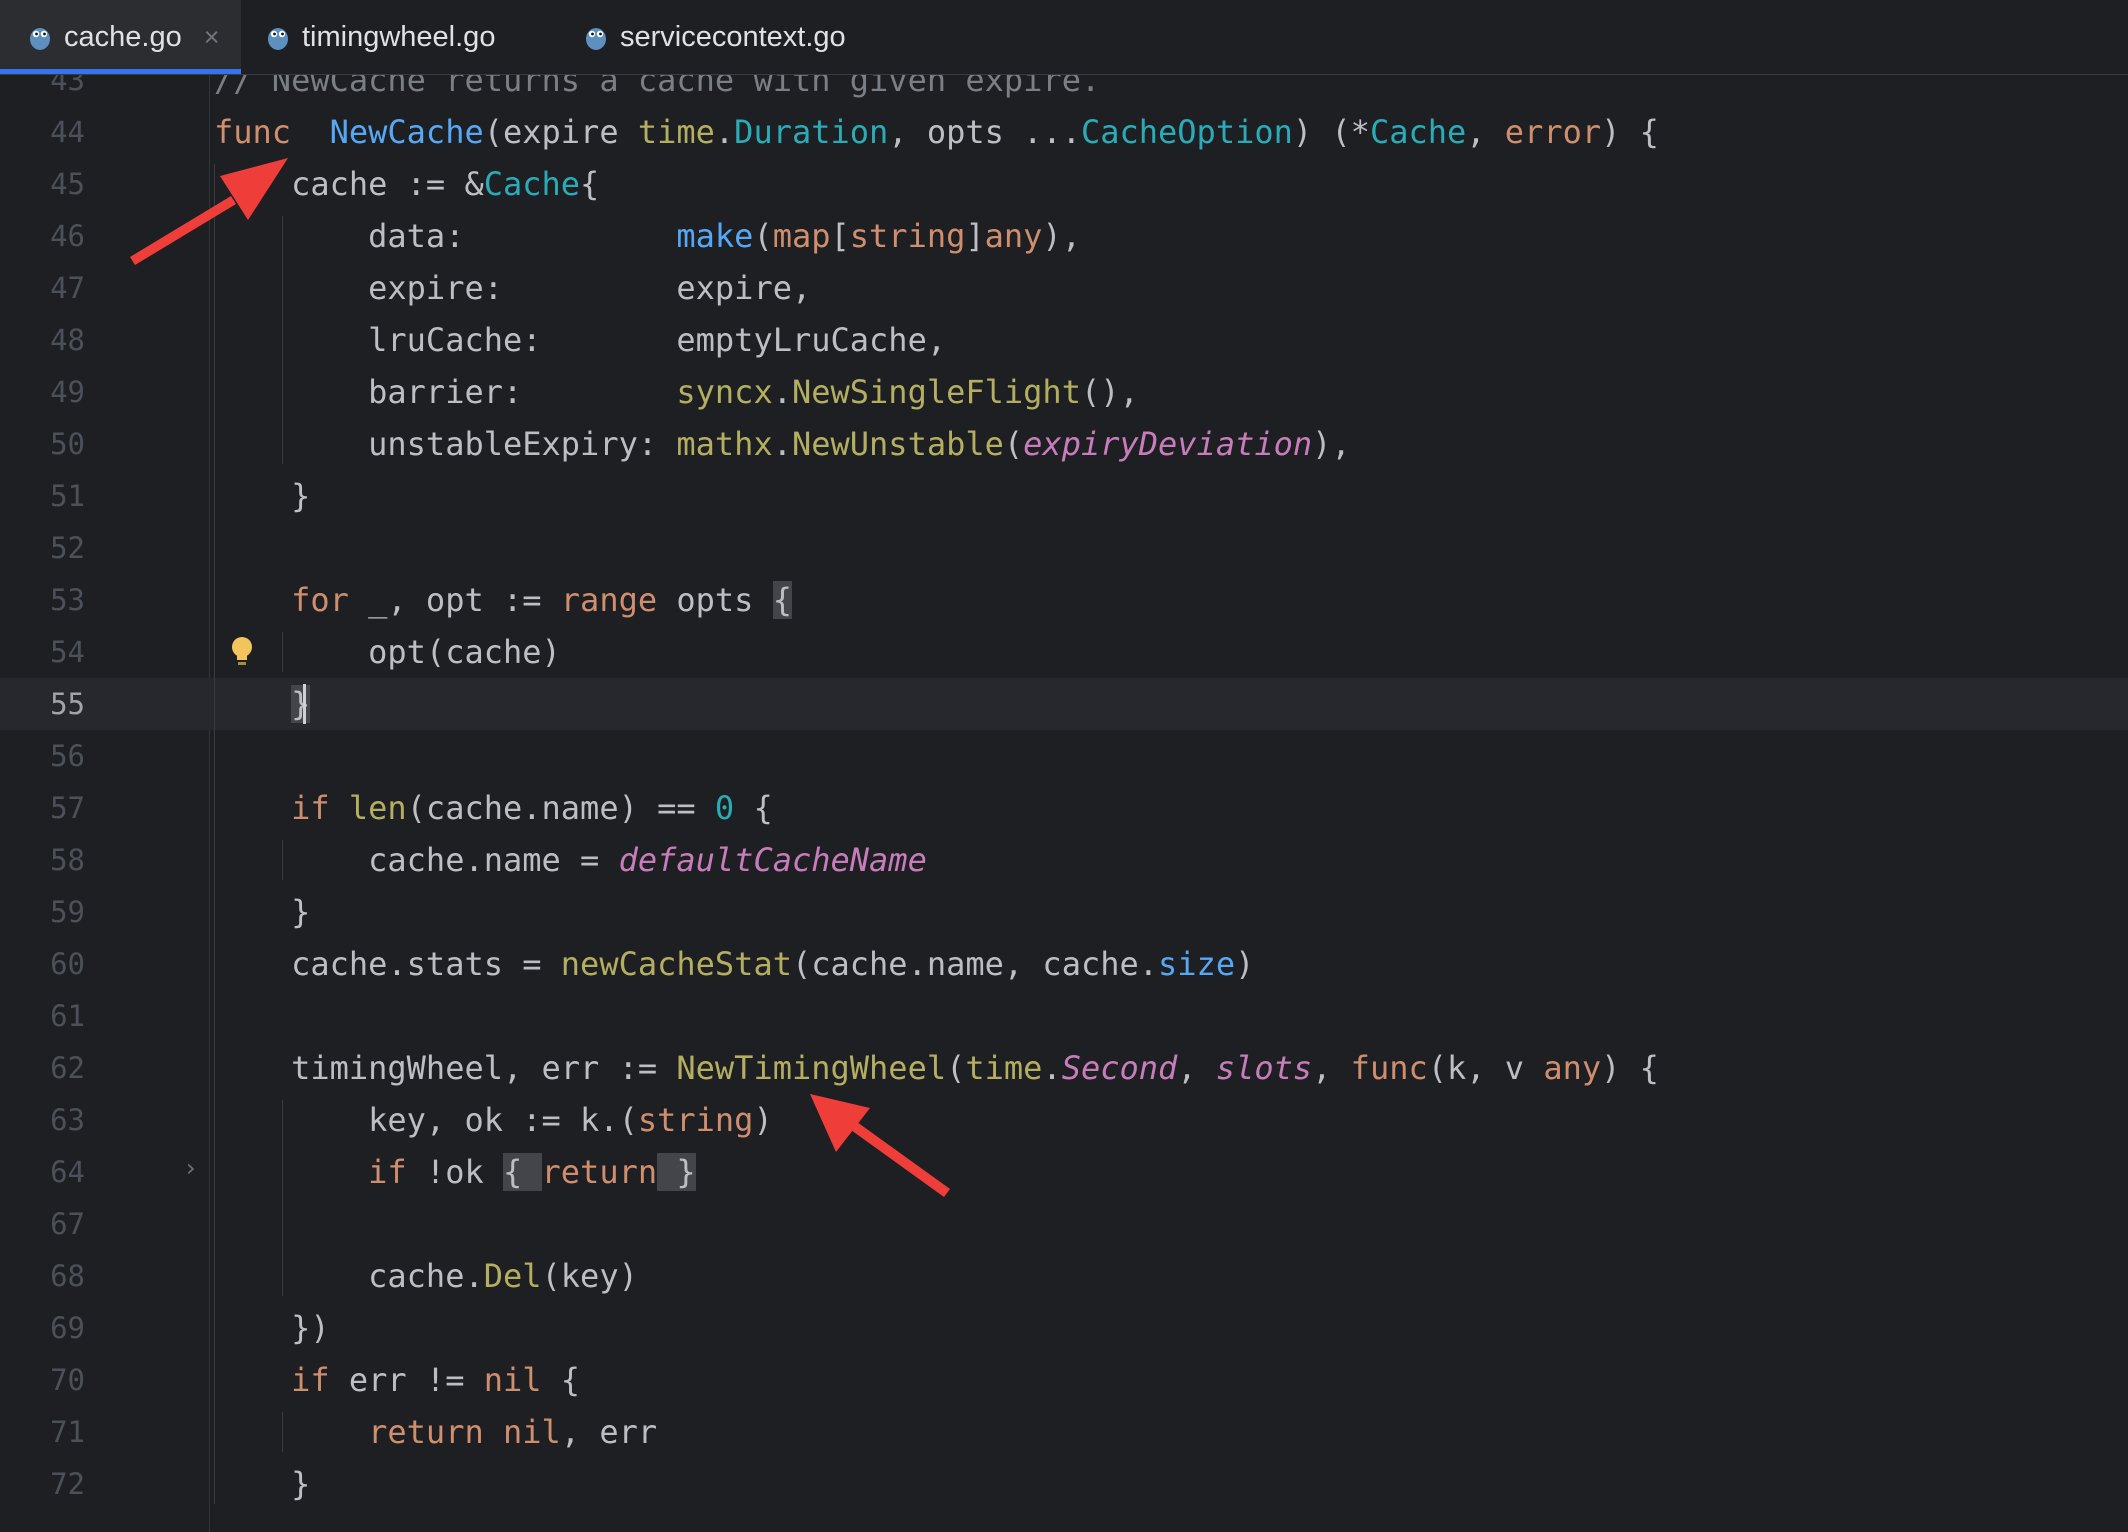  What do you see at coordinates (377, 808) in the screenshot?
I see `code-token: len` at bounding box center [377, 808].